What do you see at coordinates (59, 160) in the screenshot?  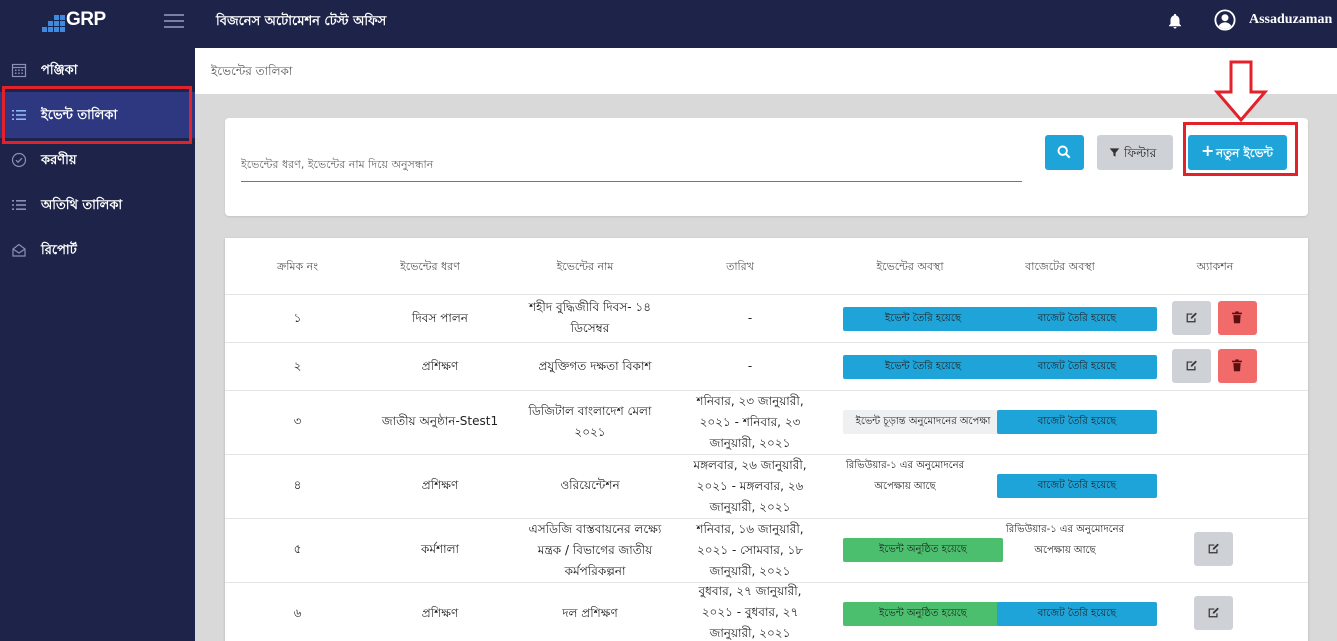 I see `sidebar-item-label: করণীয়` at bounding box center [59, 160].